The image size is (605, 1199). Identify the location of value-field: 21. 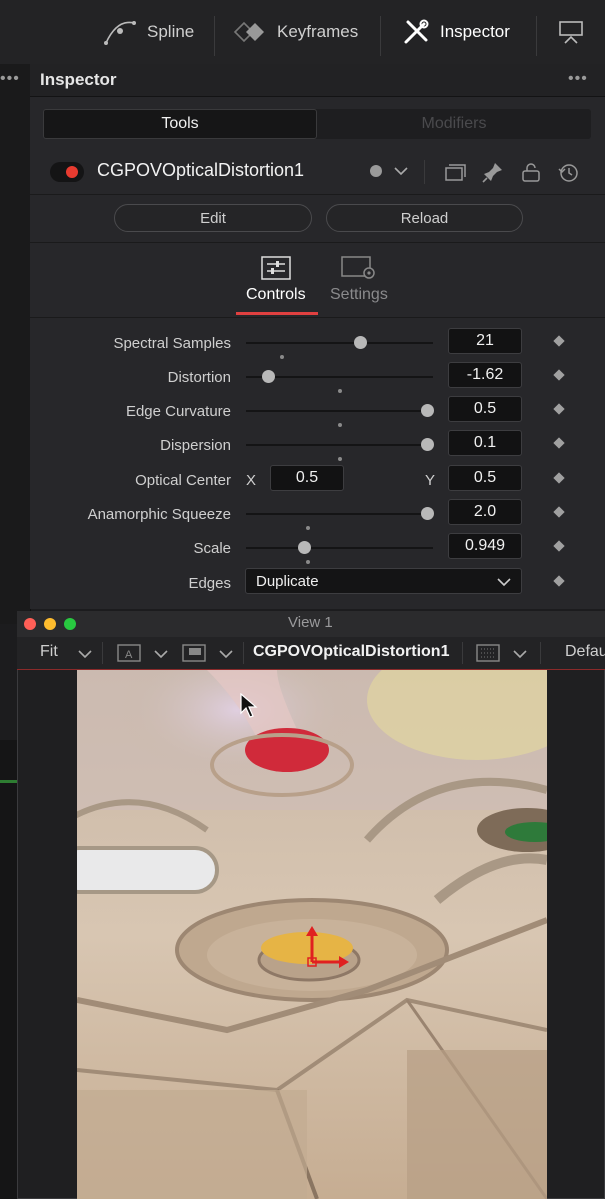
(485, 341).